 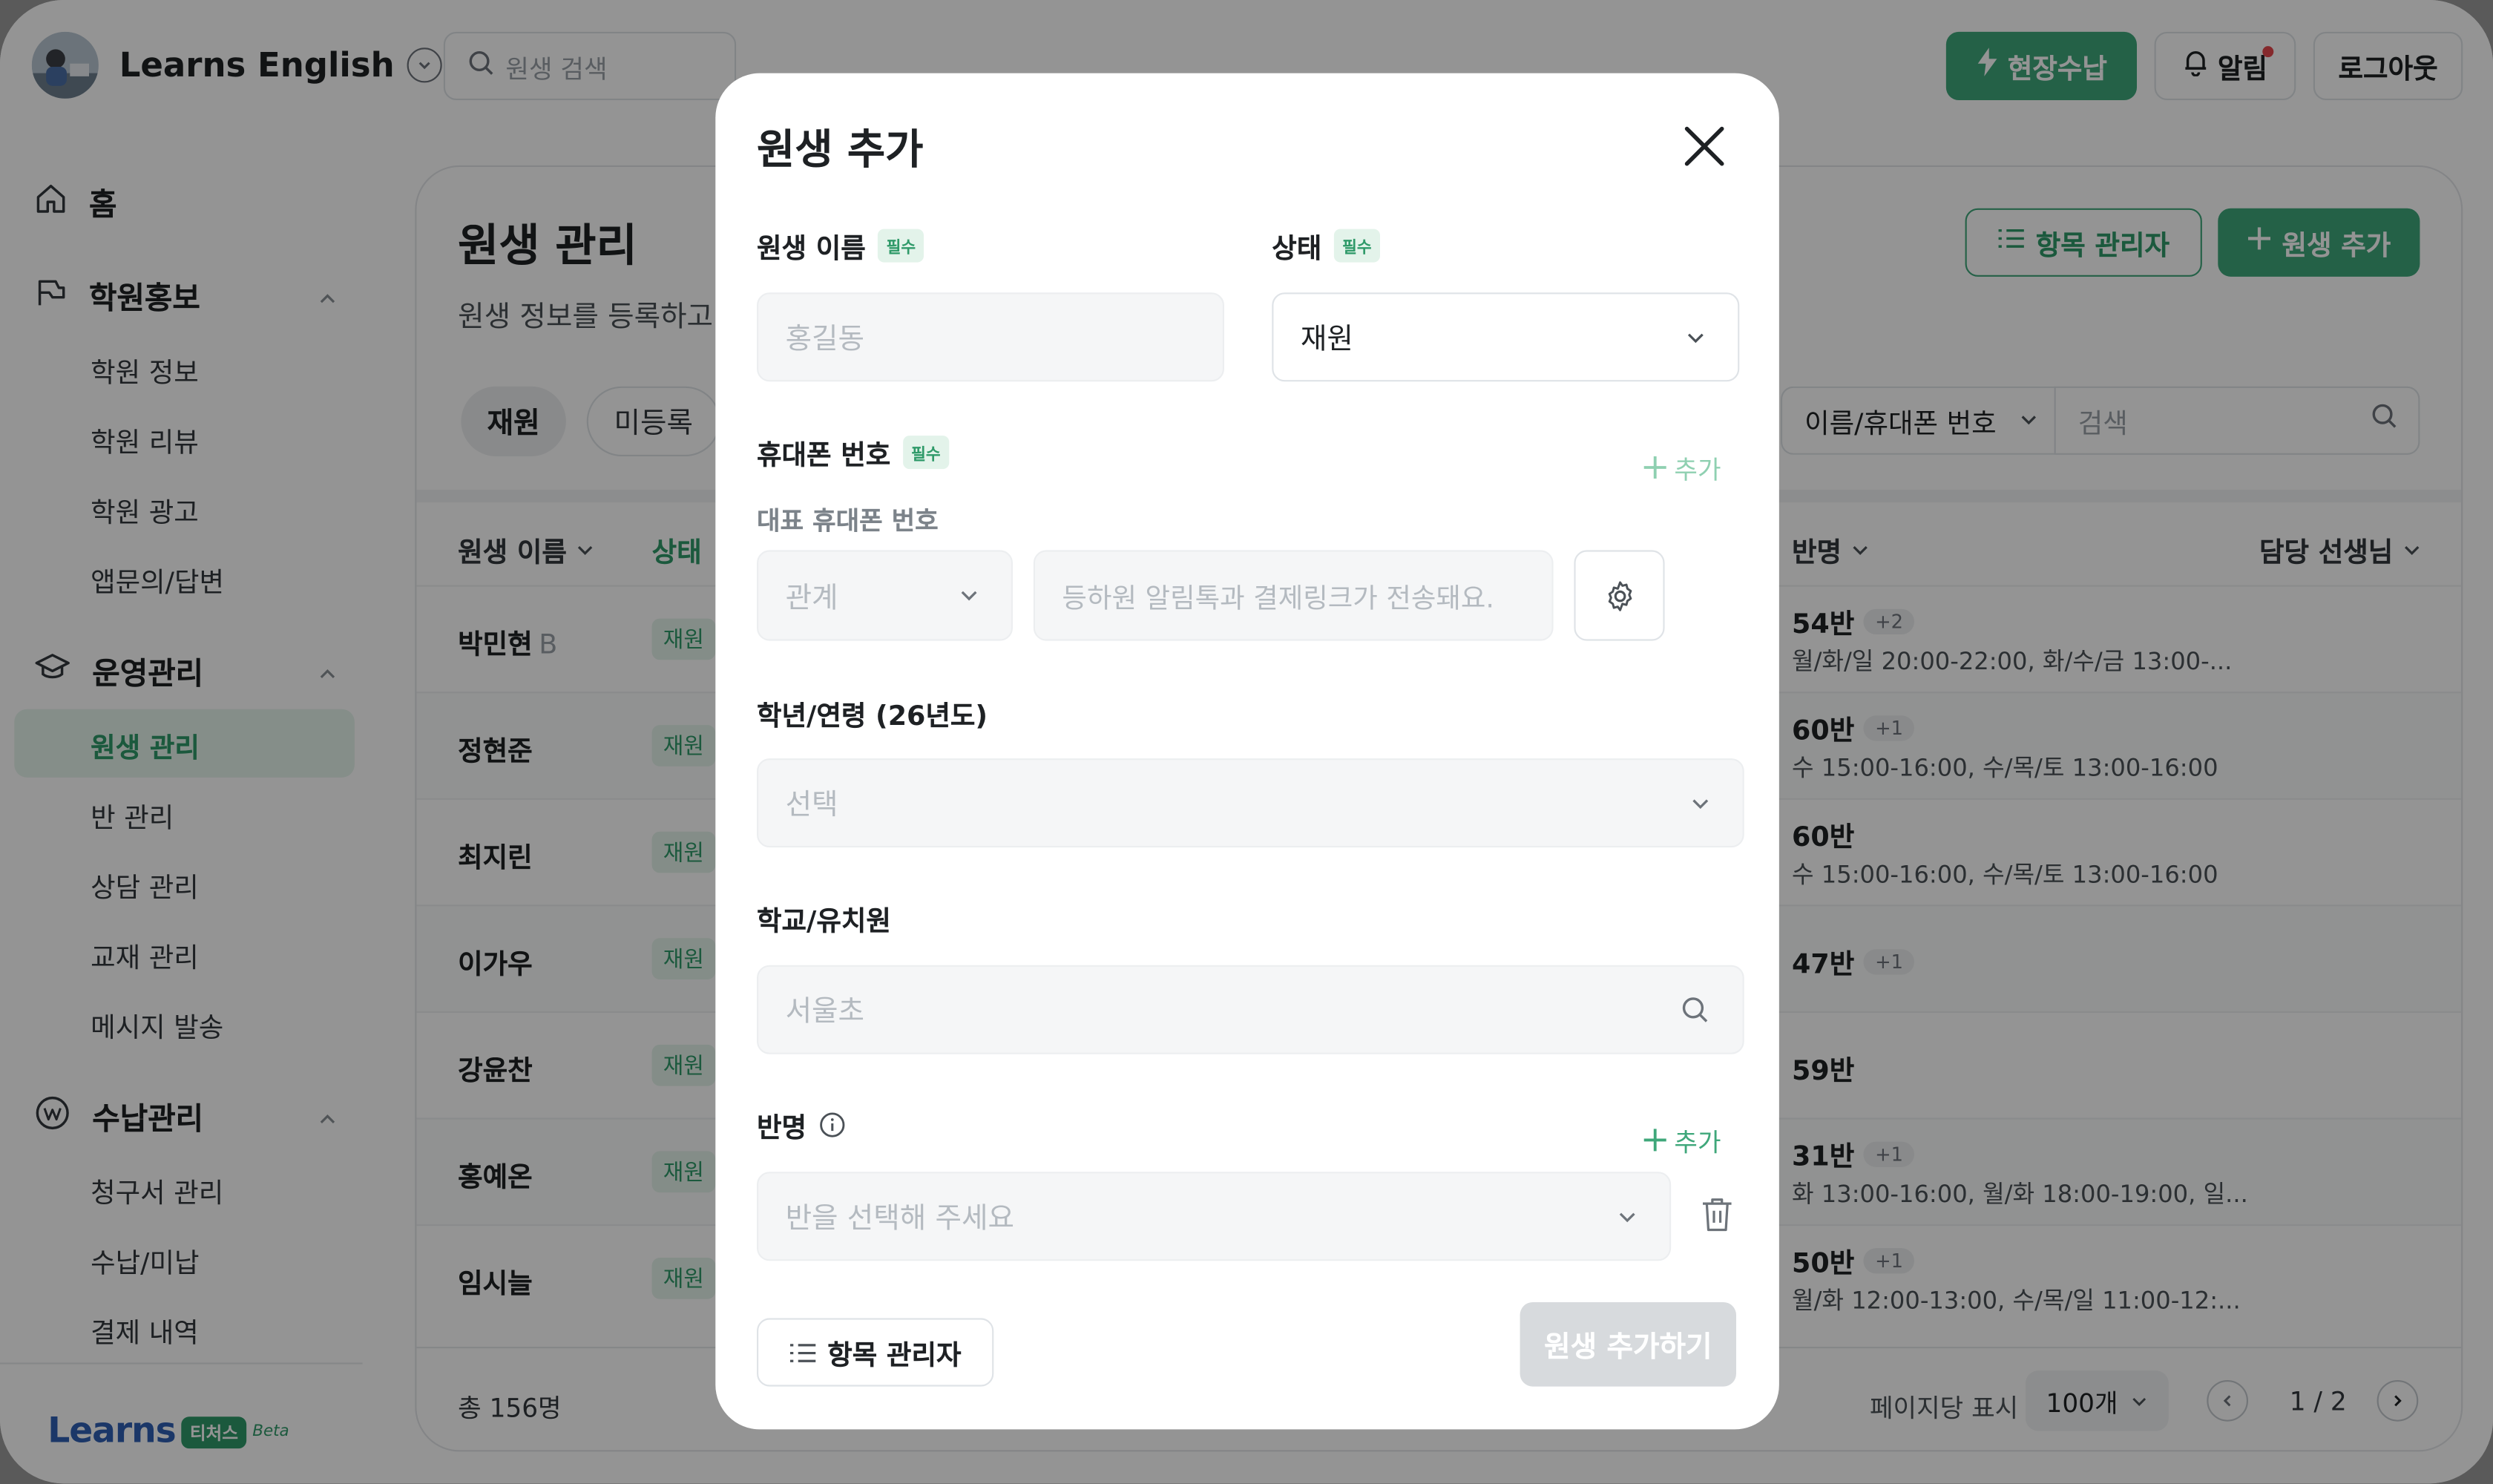 What do you see at coordinates (1697, 1142) in the screenshot?
I see `add-class-label: 추가` at bounding box center [1697, 1142].